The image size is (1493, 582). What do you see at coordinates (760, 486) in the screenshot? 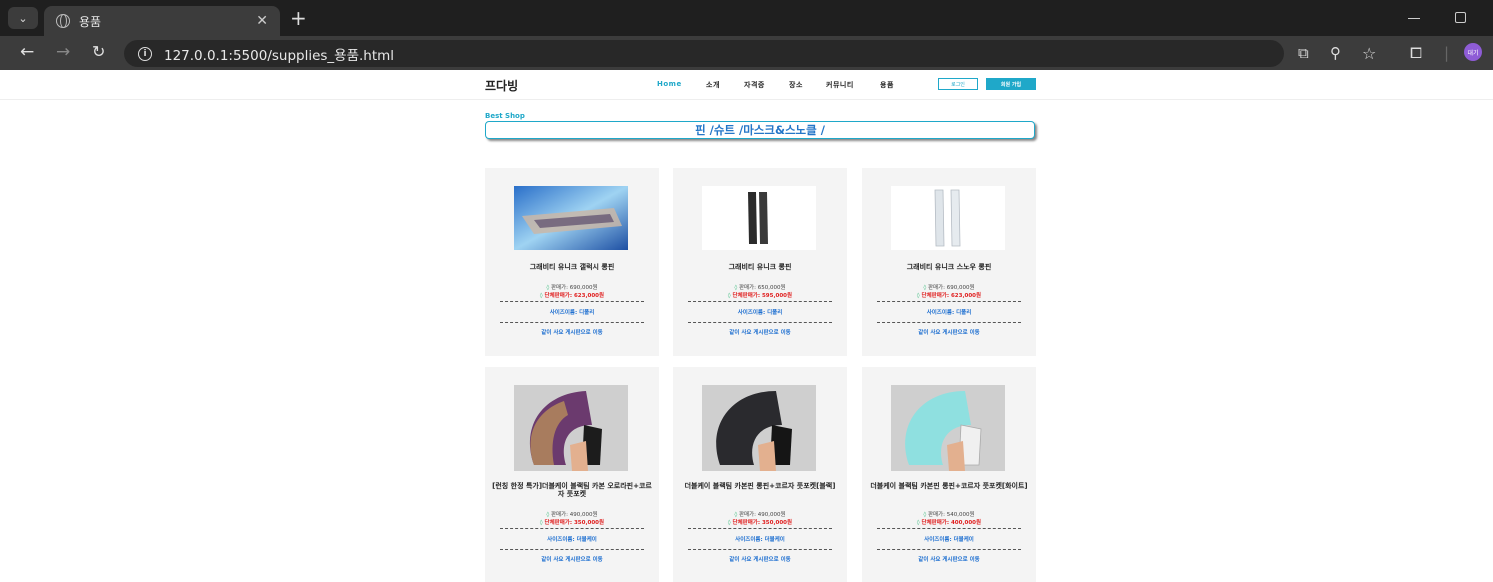
I see `product-name: 더블케이 블랙팀 카본핀 롱핀+코르자 풋포켓[블랙]` at bounding box center [760, 486].